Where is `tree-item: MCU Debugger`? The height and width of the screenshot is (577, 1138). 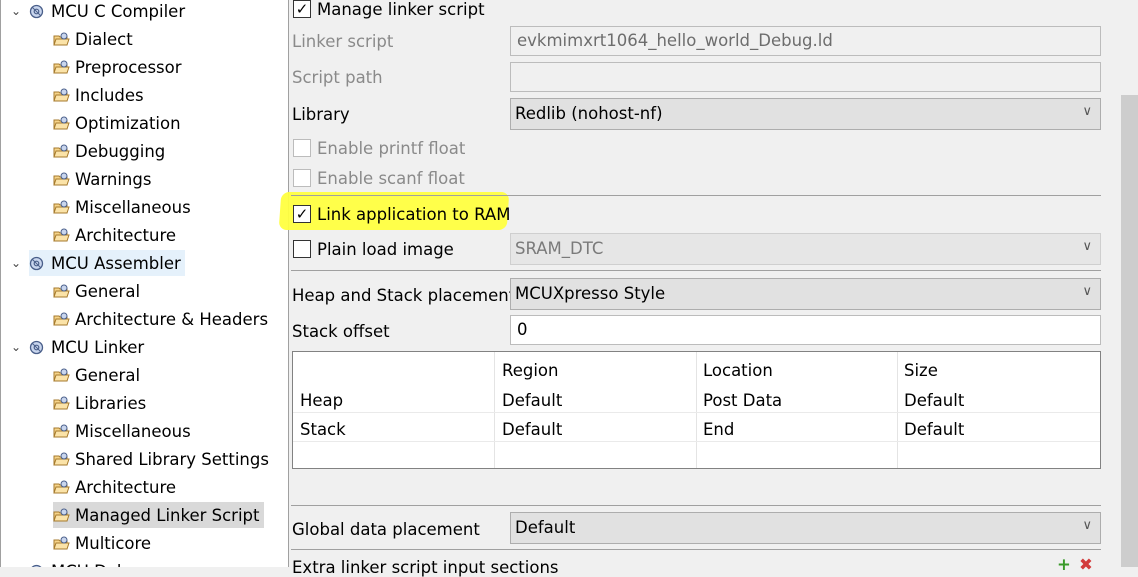
tree-item: MCU Debugger is located at coordinates (102, 562).